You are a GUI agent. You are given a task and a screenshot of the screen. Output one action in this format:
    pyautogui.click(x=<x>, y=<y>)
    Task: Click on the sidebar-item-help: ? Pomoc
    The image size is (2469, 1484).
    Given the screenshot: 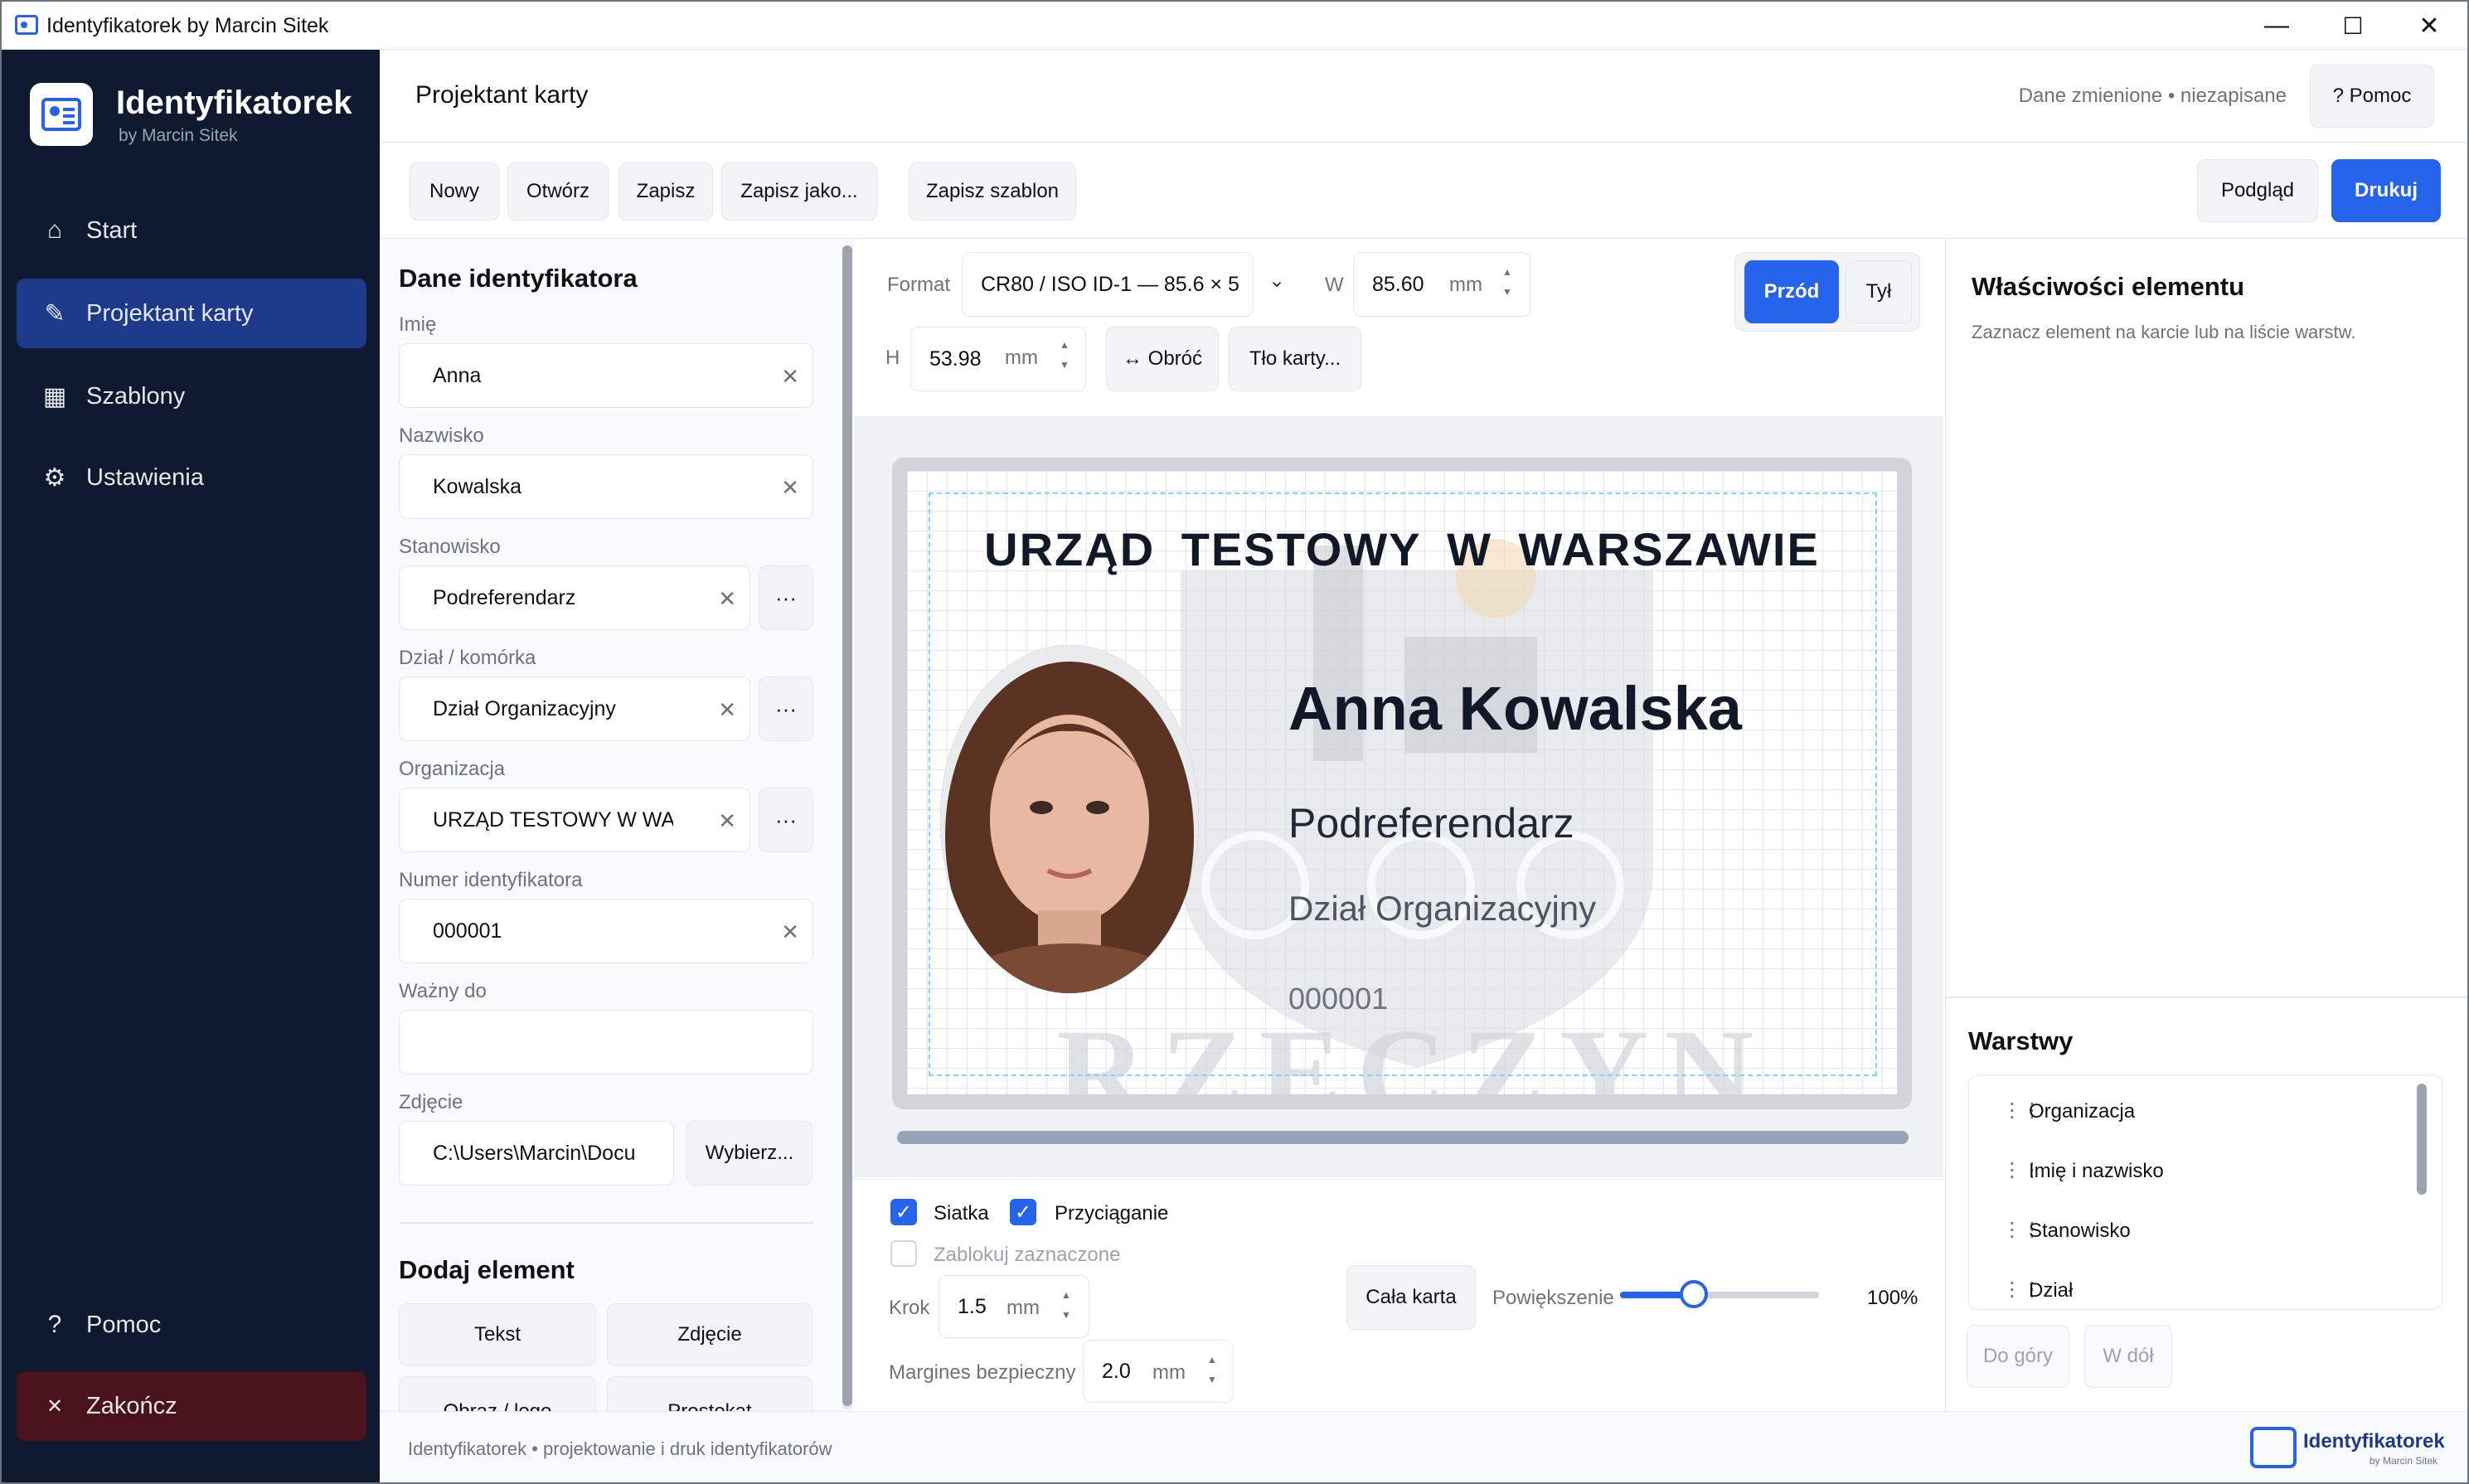 What is the action you would take?
    pyautogui.click(x=191, y=1325)
    